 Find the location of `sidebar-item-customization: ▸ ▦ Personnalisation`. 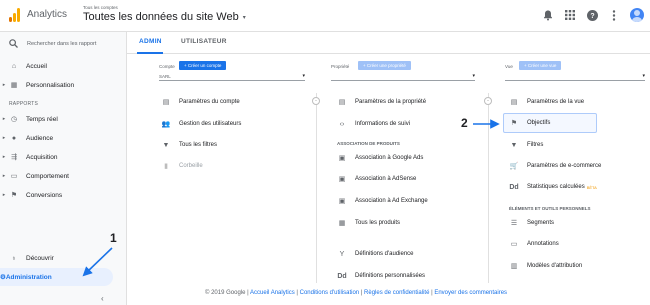

sidebar-item-customization: ▸ ▦ Personnalisation is located at coordinates (63, 85).